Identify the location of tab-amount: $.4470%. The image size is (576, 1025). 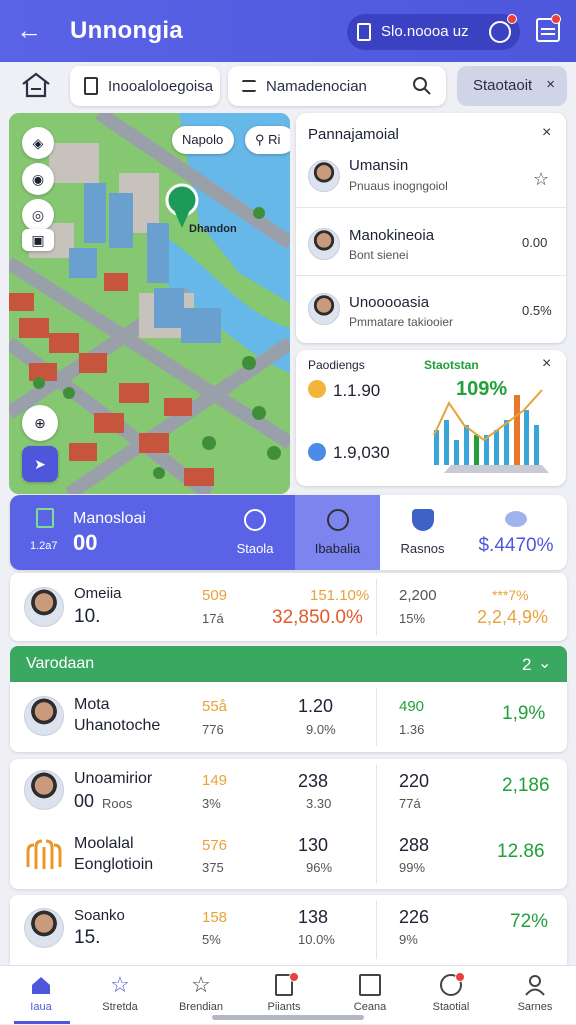
(516, 532).